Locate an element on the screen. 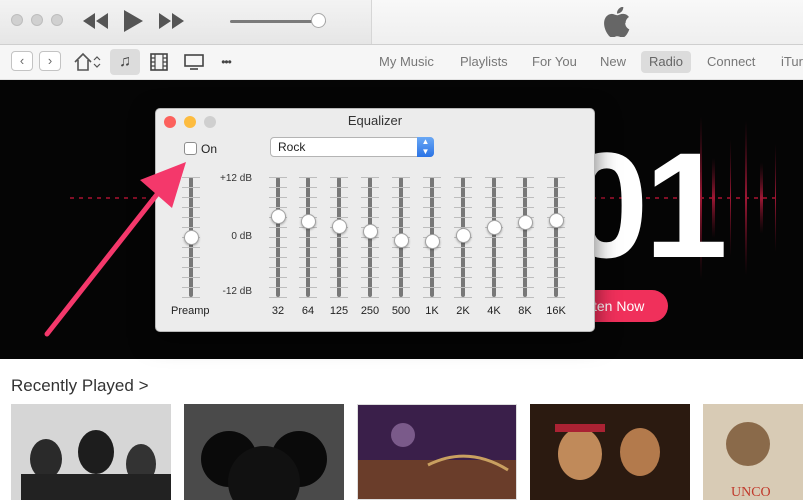 This screenshot has height=500, width=803. band-32-slider-knob is located at coordinates (278, 216).